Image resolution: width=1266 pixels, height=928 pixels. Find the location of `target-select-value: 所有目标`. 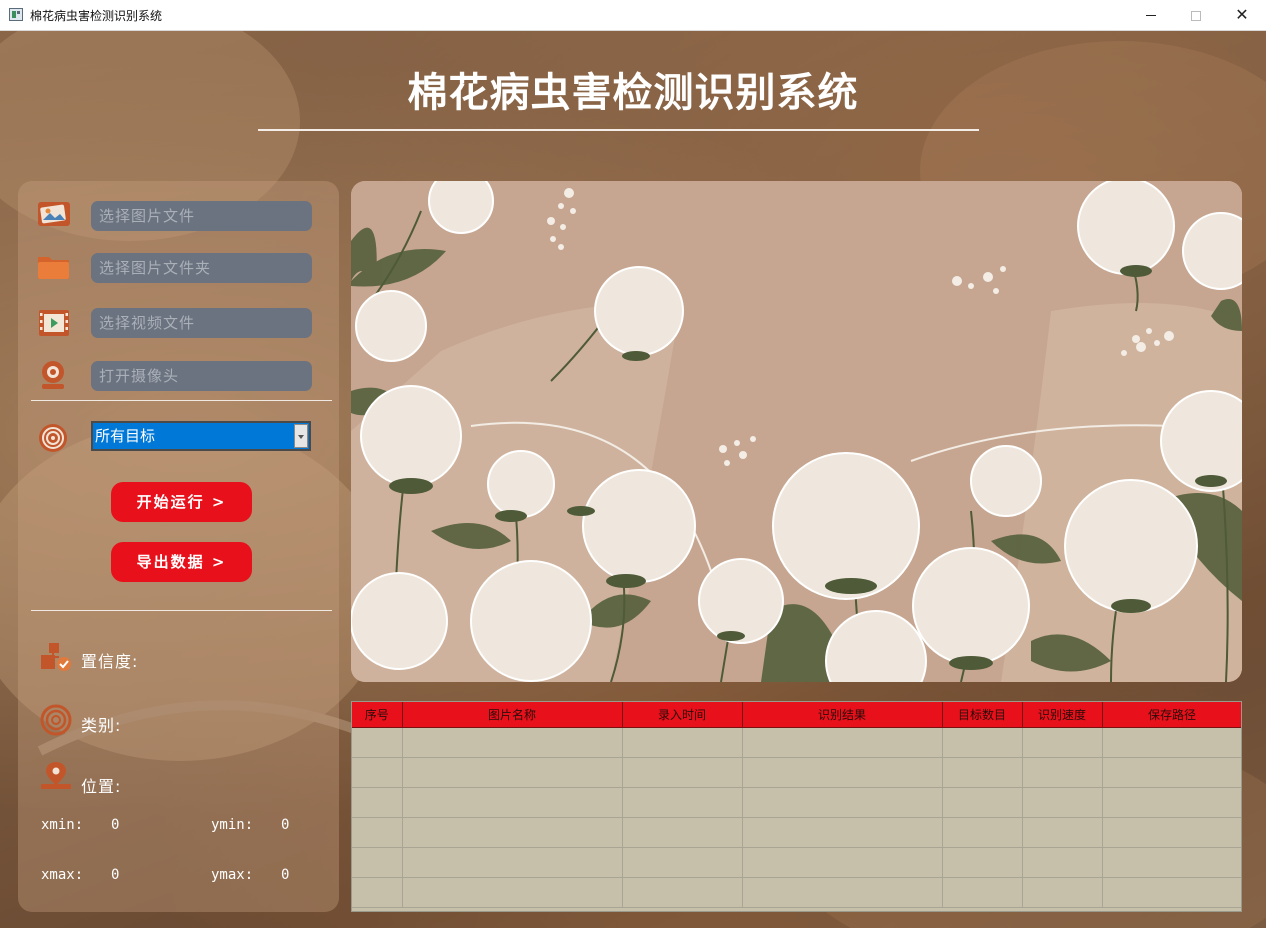

target-select-value: 所有目标 is located at coordinates (125, 436).